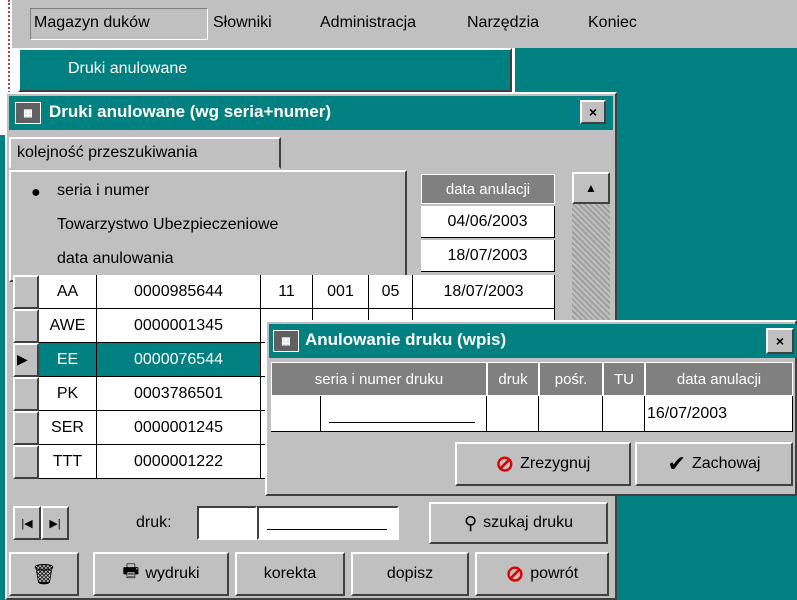  Describe the element at coordinates (488, 222) in the screenshot. I see `date-cell-top-1: 04/06/2003` at that location.